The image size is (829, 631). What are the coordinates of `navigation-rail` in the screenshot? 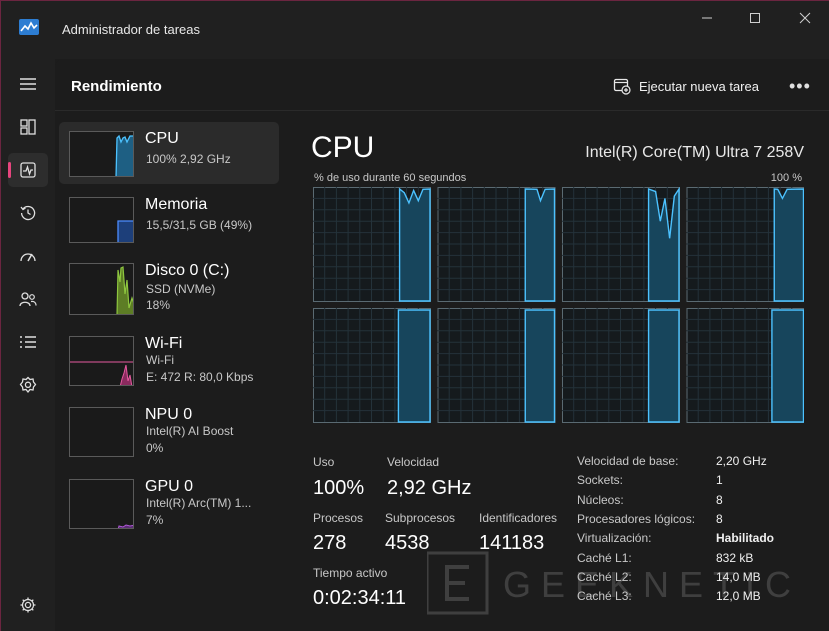 It's located at (28, 345).